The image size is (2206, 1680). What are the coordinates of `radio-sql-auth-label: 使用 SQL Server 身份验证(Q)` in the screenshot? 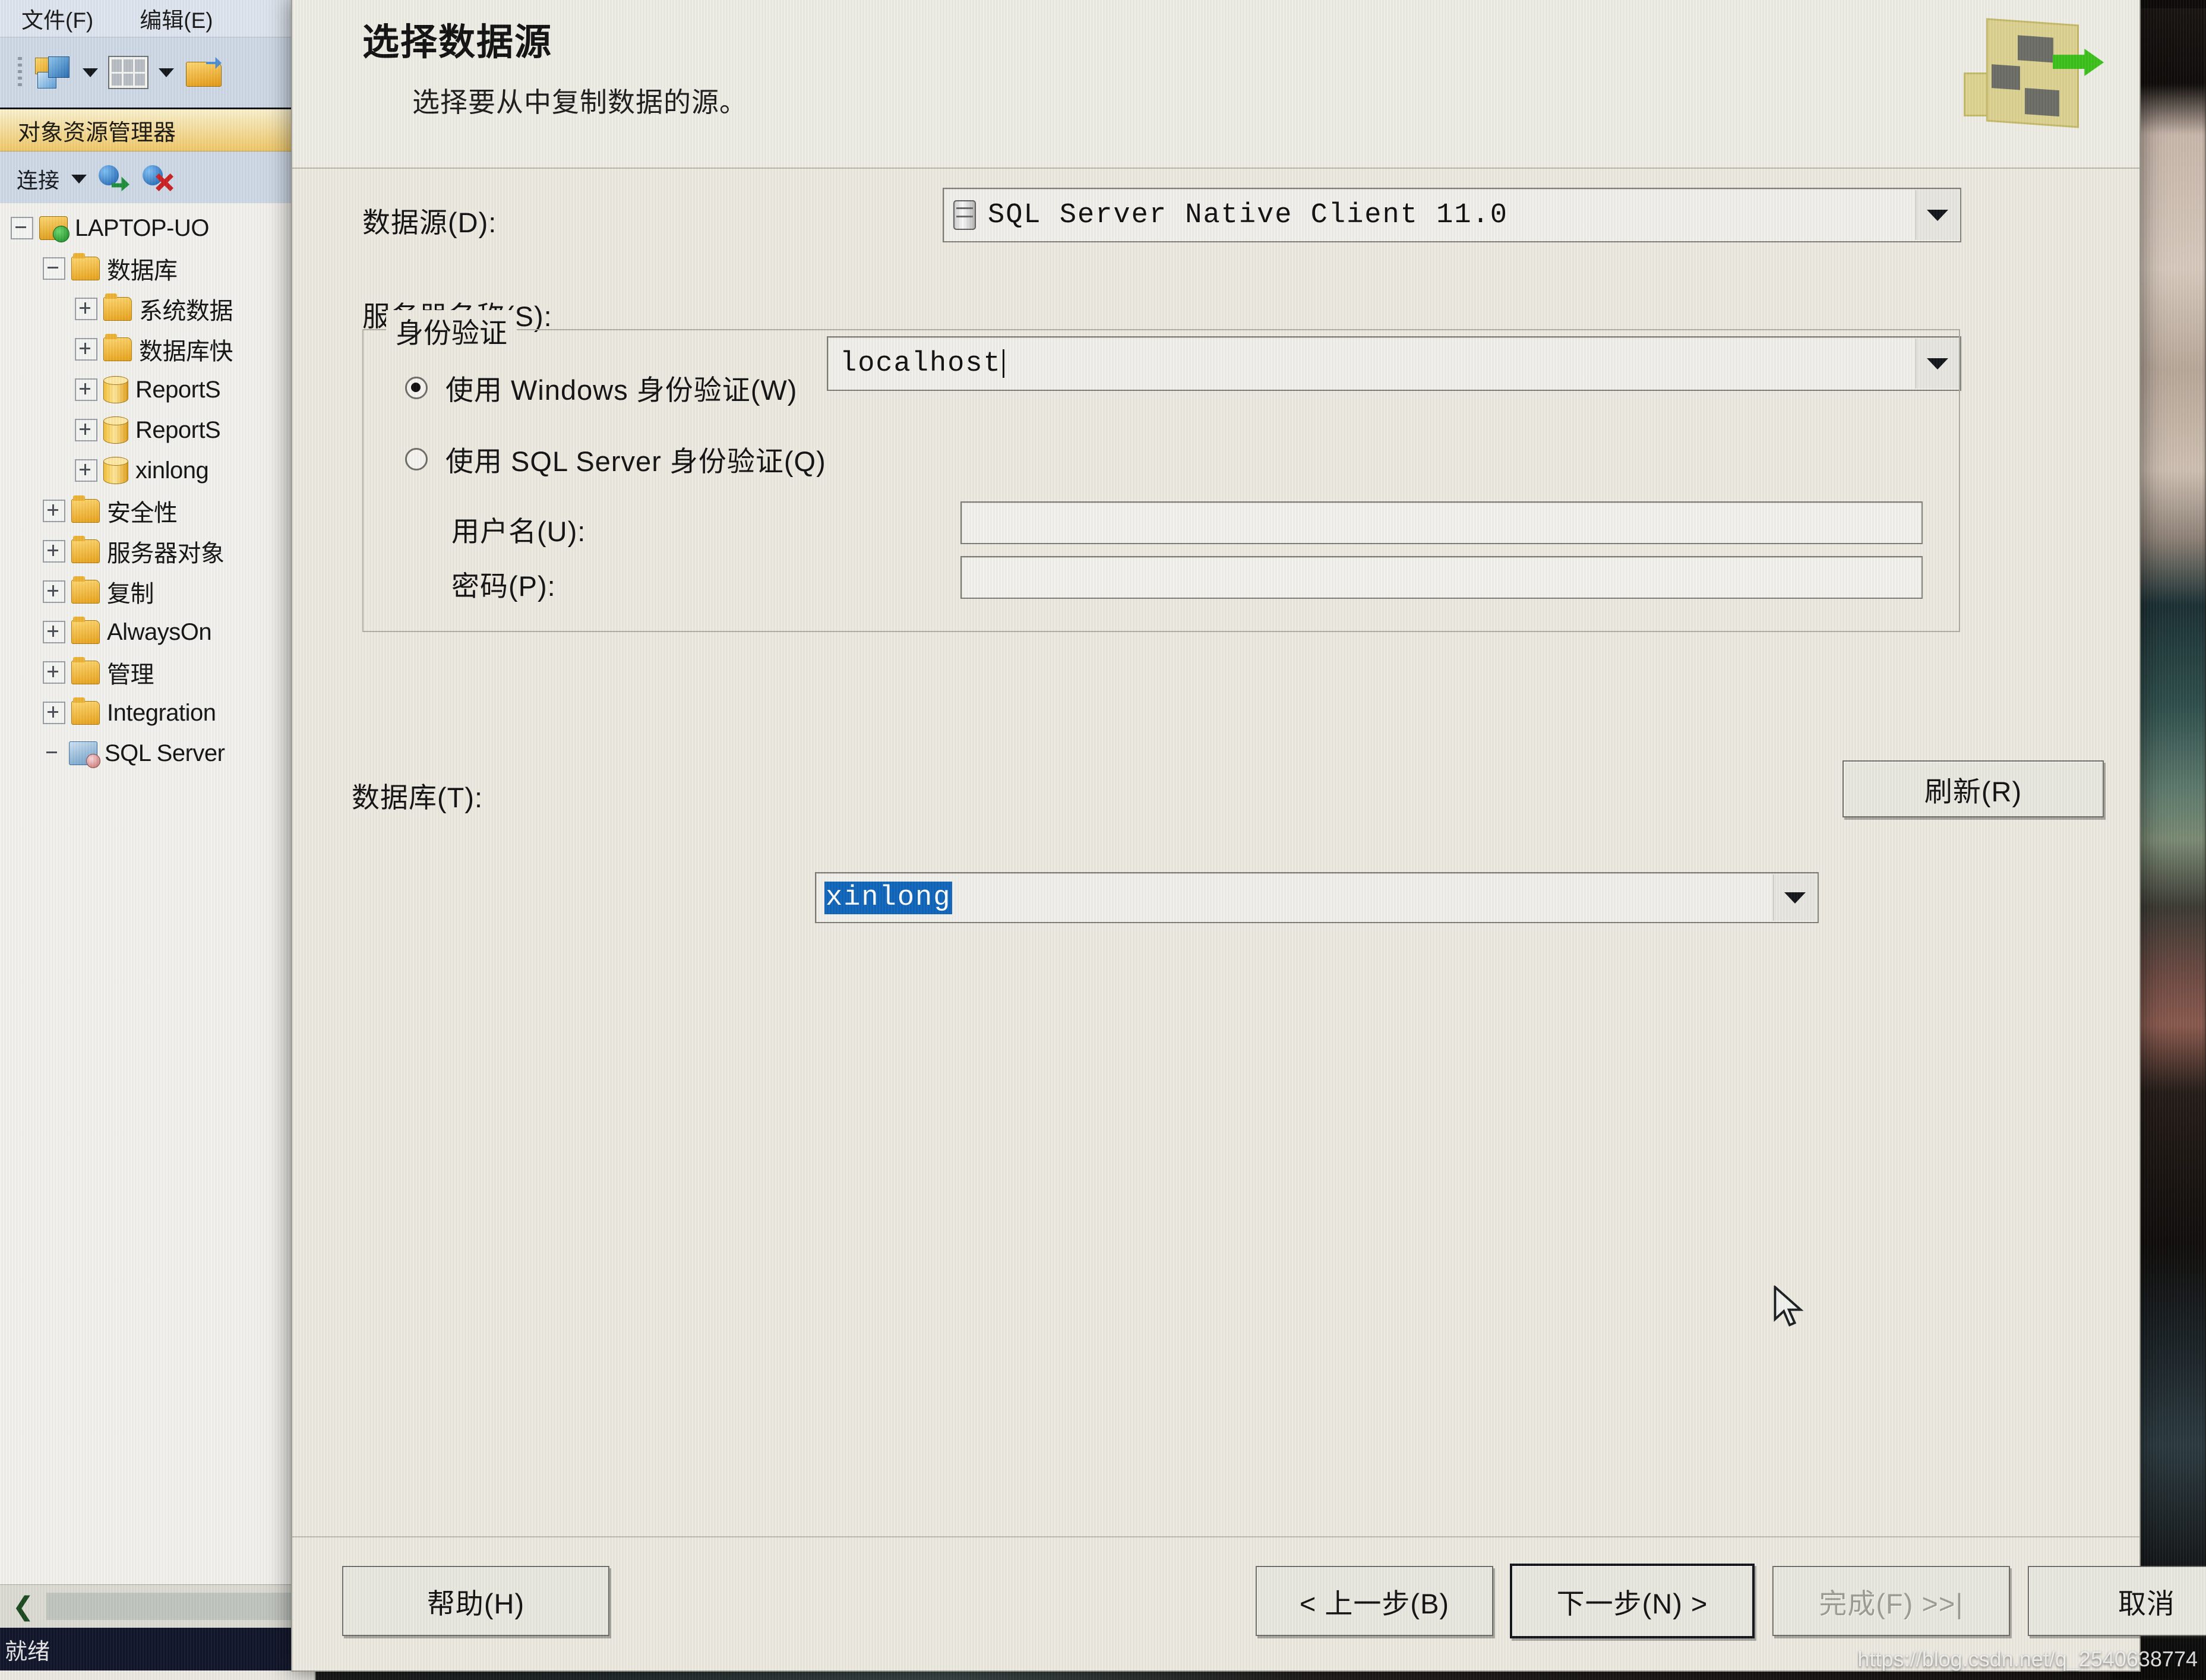 It's located at (635, 461).